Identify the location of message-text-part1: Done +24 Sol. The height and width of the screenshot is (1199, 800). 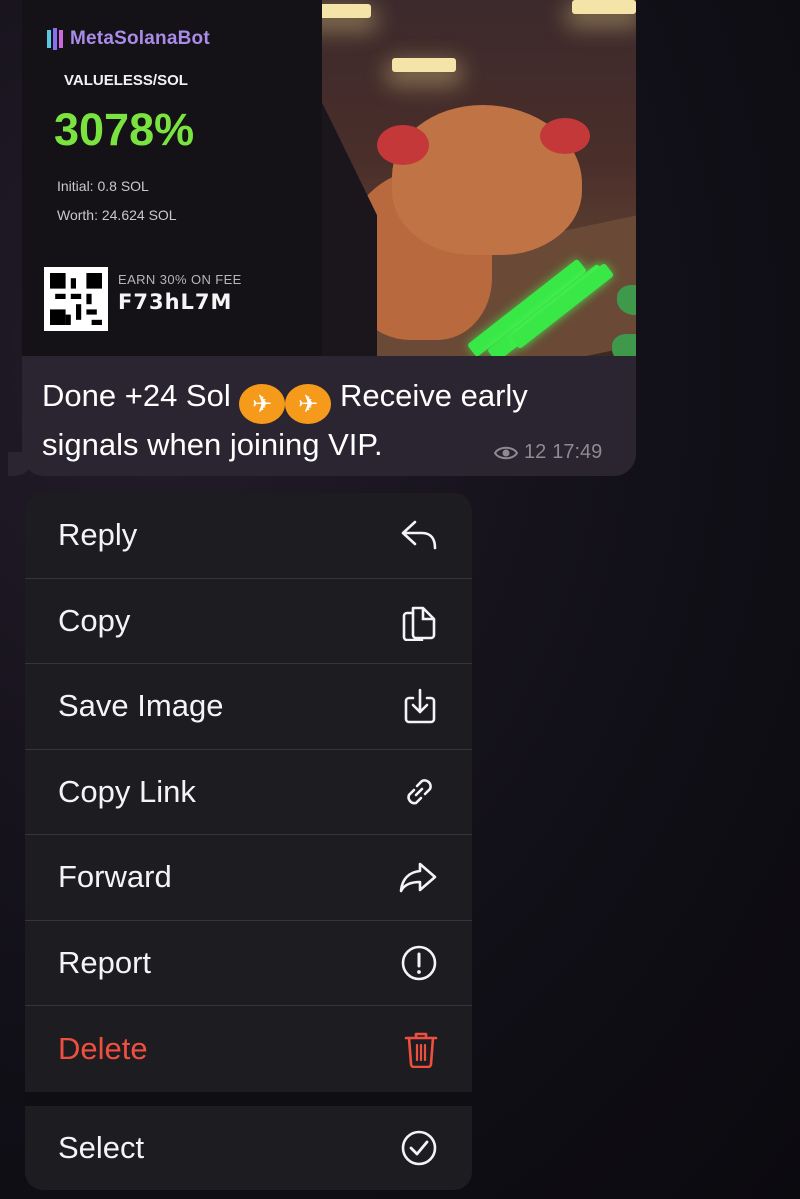
(136, 395).